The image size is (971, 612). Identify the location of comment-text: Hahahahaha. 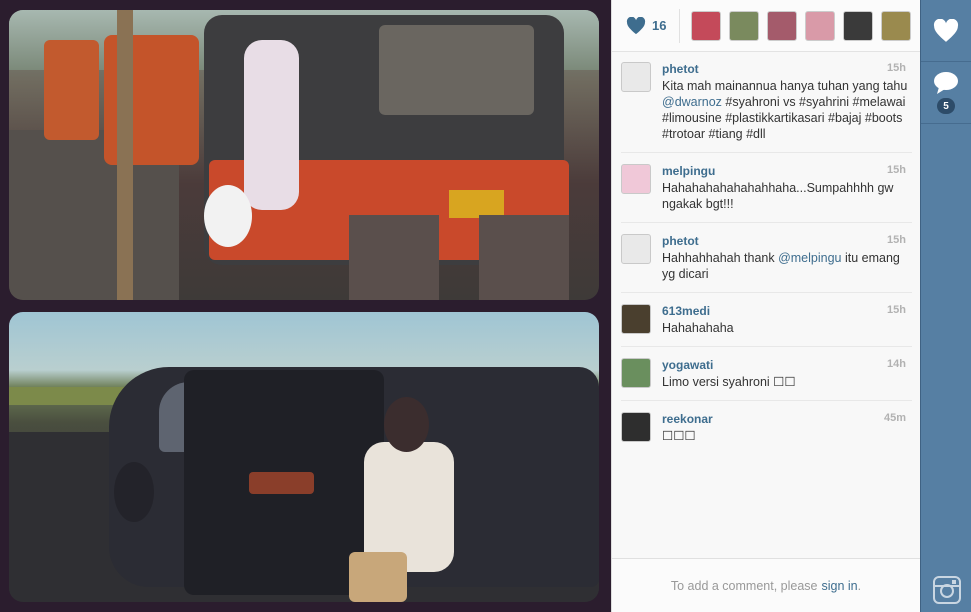
(785, 328).